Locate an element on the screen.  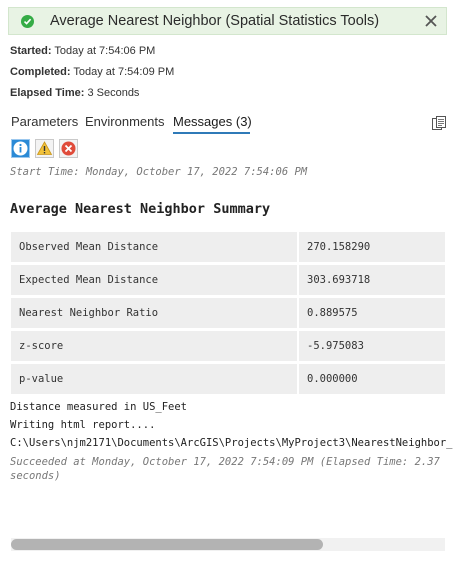
tab-parameters: Parameters is located at coordinates (44, 121).